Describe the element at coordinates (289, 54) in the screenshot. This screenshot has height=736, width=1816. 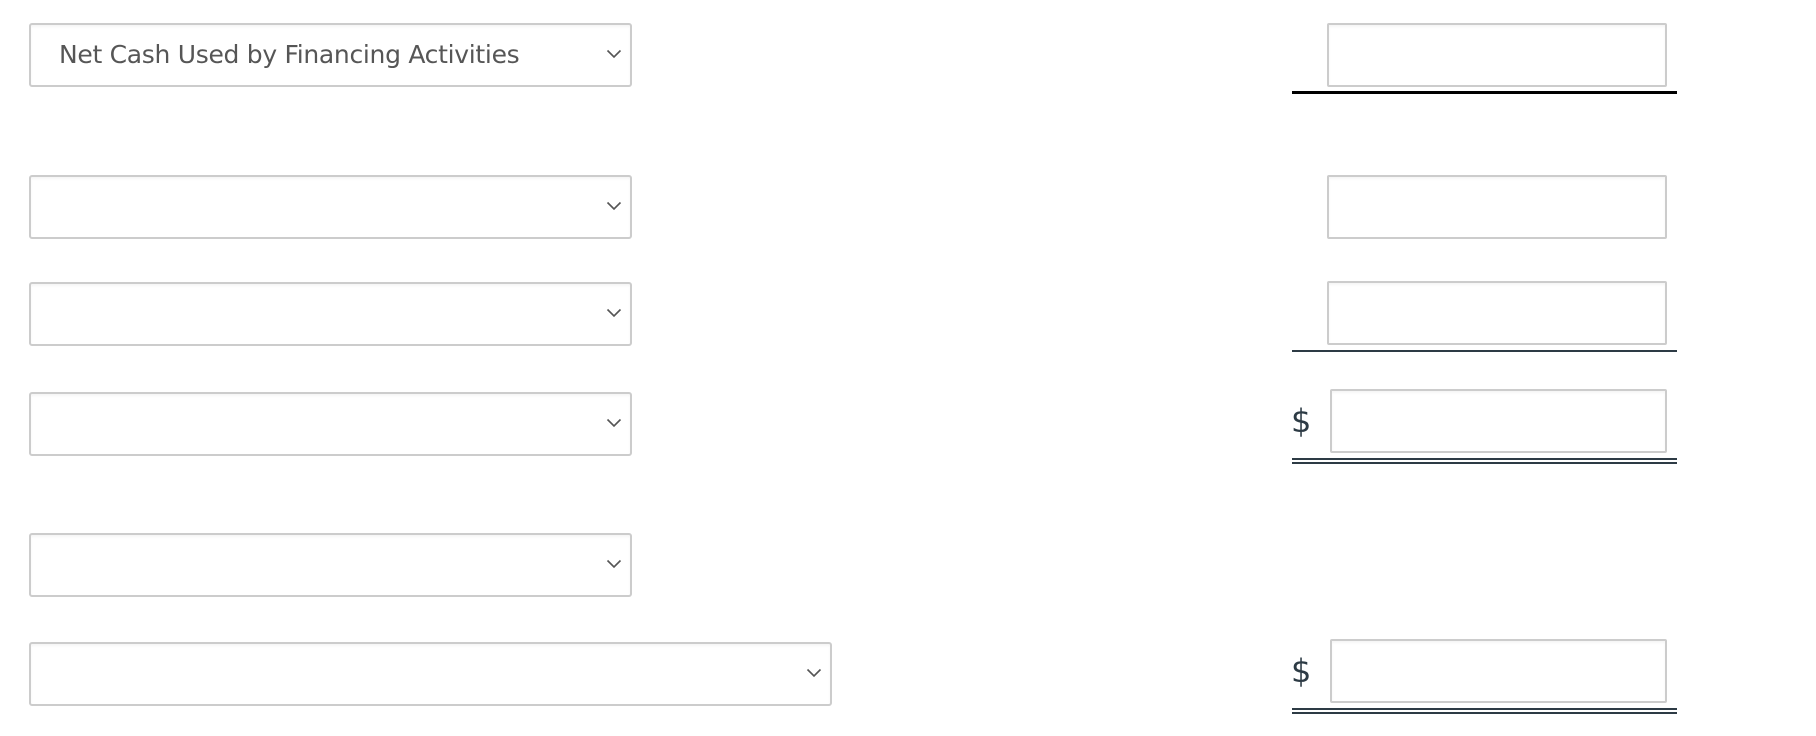
I see `select-value: Net Cash Used by Financing Activities` at that location.